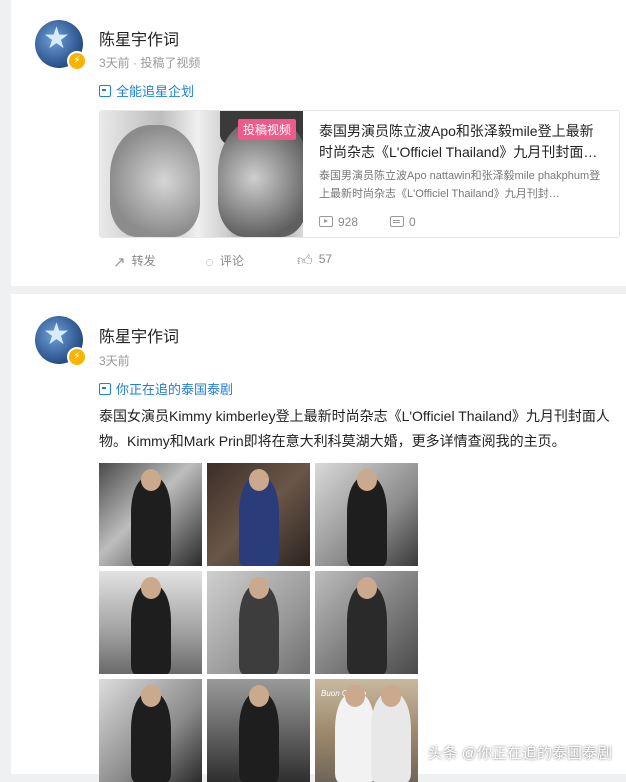  I want to click on post-meta: 3天前 · 投稿了视频, so click(150, 63).